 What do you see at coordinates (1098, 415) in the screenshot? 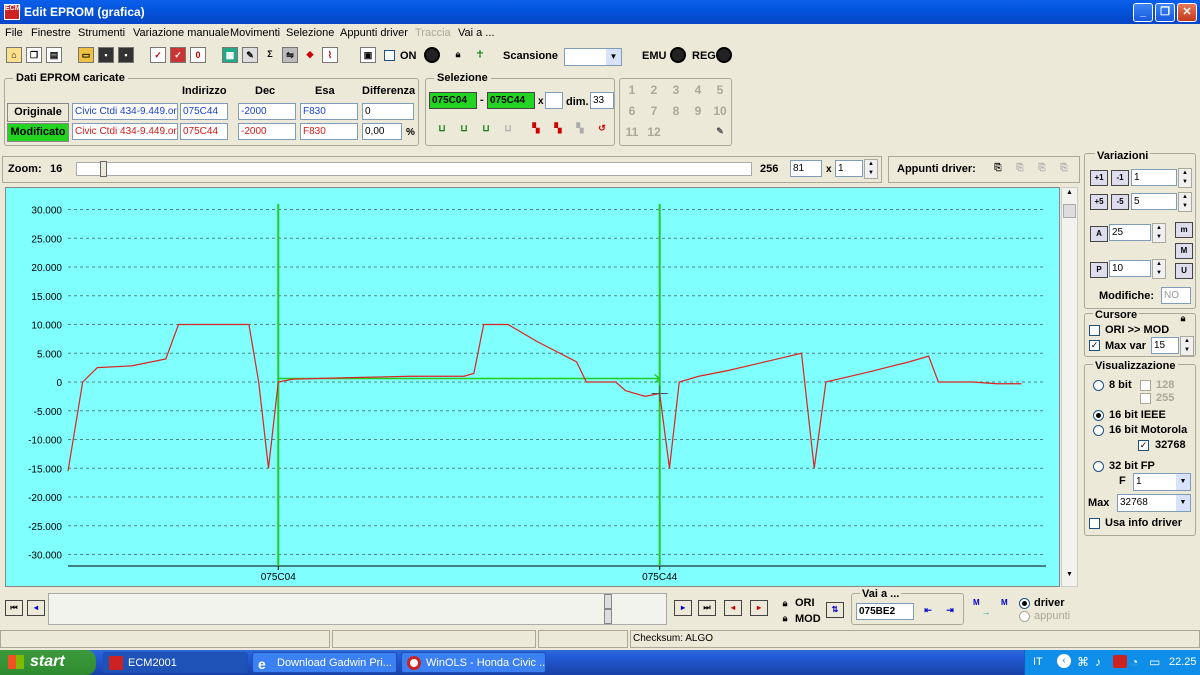
I see `16bit-ieee-radio` at bounding box center [1098, 415].